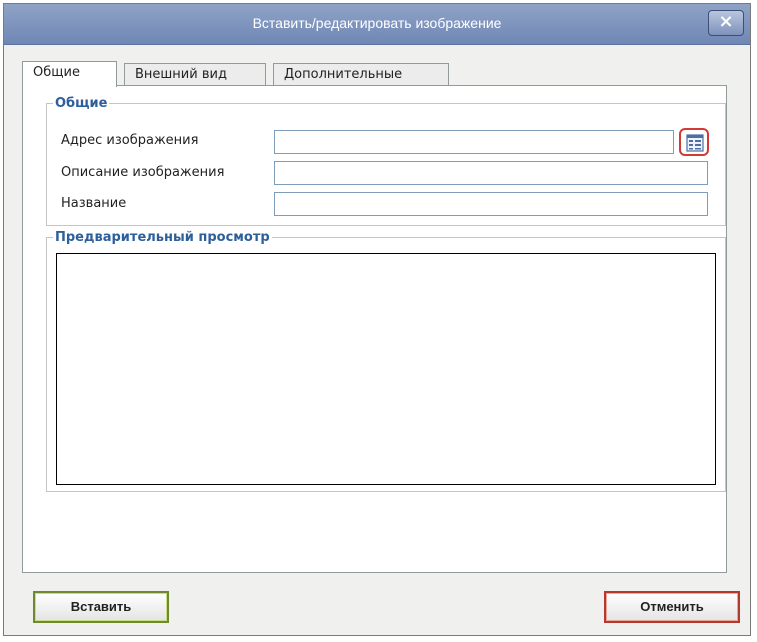  Describe the element at coordinates (130, 140) in the screenshot. I see `image-url-label: Адрес изображения` at that location.